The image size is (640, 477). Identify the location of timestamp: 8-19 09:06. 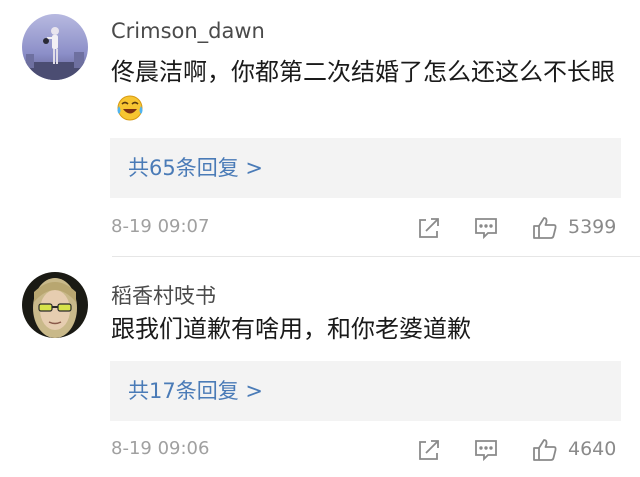
(160, 448).